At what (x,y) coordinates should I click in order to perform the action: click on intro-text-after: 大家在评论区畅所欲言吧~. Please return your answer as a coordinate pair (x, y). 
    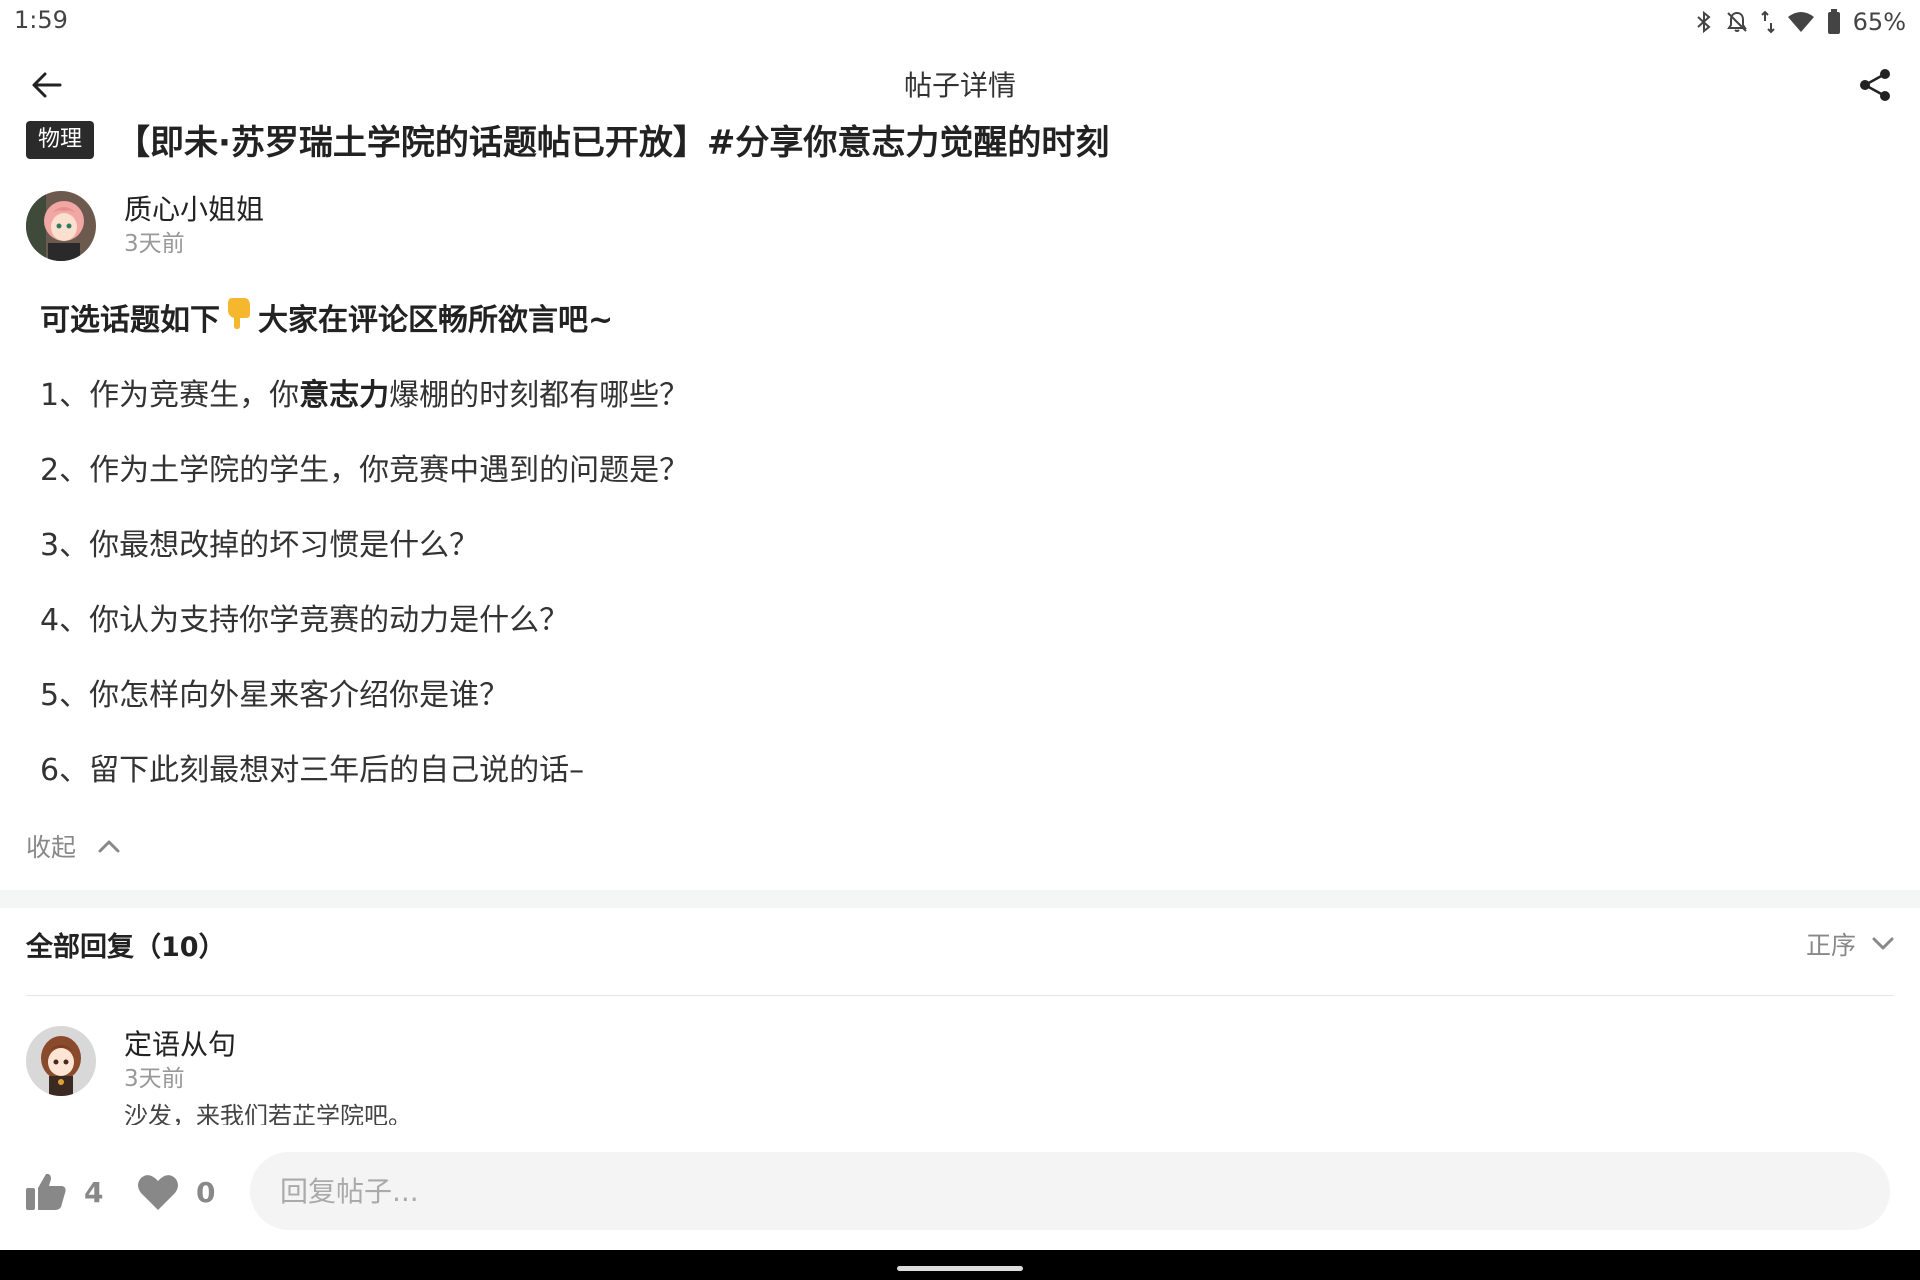
    Looking at the image, I should click on (436, 320).